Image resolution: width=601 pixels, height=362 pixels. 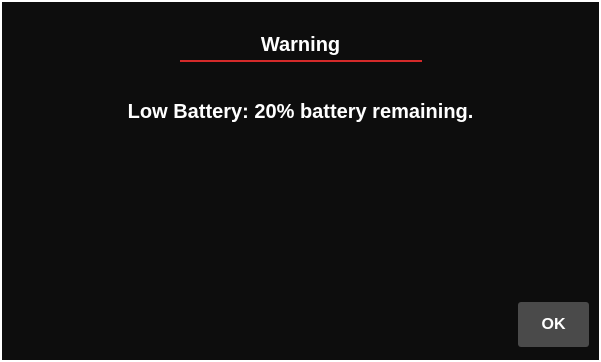 What do you see at coordinates (301, 61) in the screenshot?
I see `title-underline` at bounding box center [301, 61].